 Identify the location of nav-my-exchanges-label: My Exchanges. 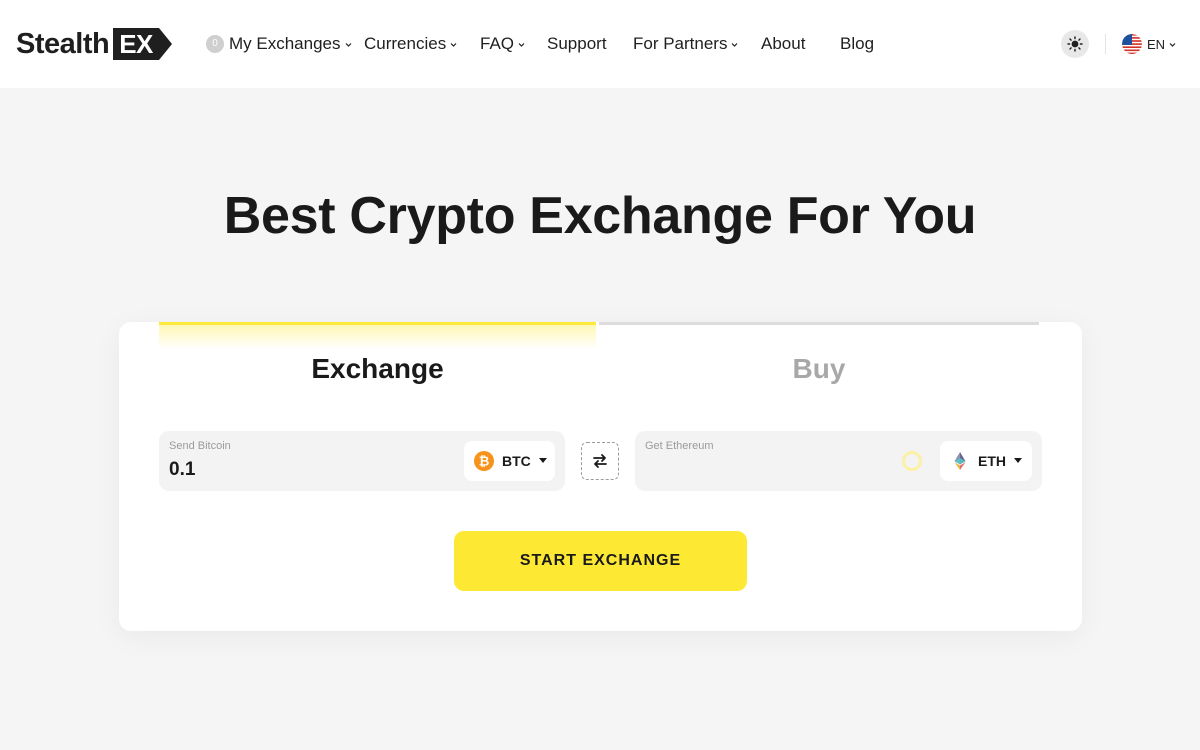
(285, 43).